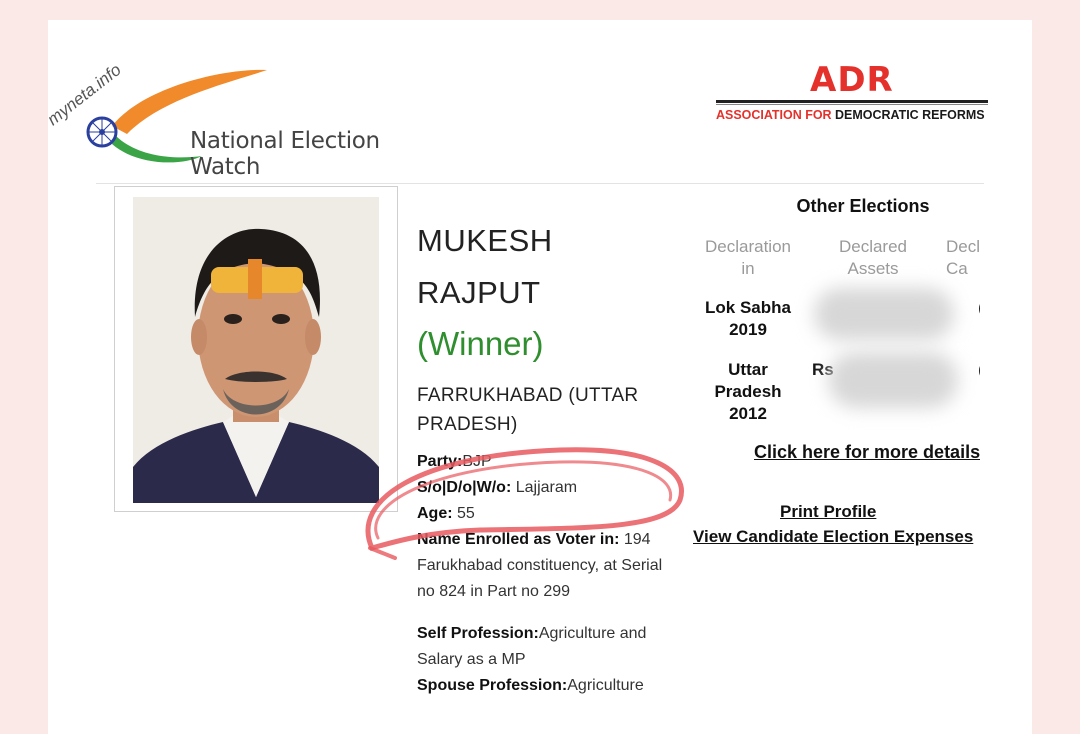  What do you see at coordinates (524, 503) in the screenshot?
I see `highlight-annotation` at bounding box center [524, 503].